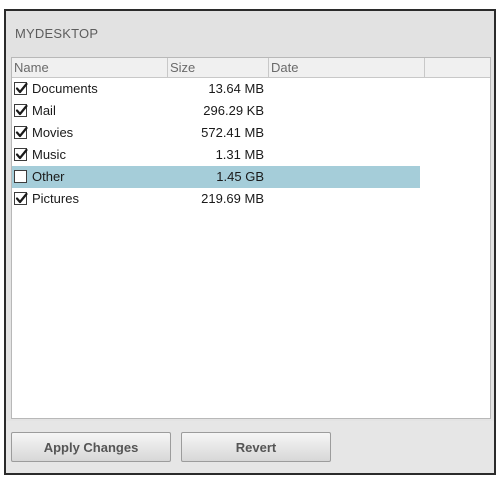  What do you see at coordinates (232, 132) in the screenshot?
I see `item-size: 572.41 MB` at bounding box center [232, 132].